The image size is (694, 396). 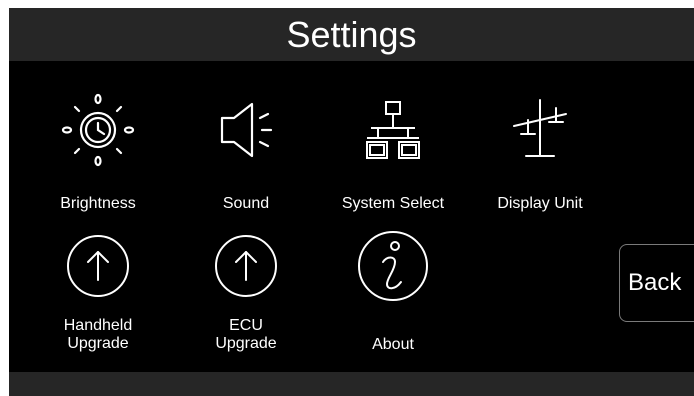 I want to click on back-button: Back, so click(x=656, y=283).